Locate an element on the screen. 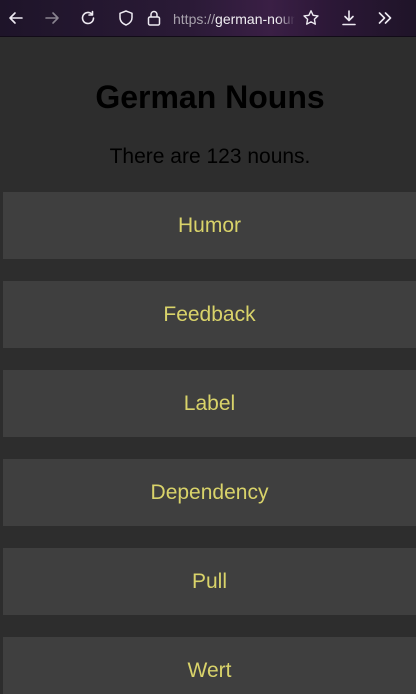  noun-item: Label is located at coordinates (209, 403).